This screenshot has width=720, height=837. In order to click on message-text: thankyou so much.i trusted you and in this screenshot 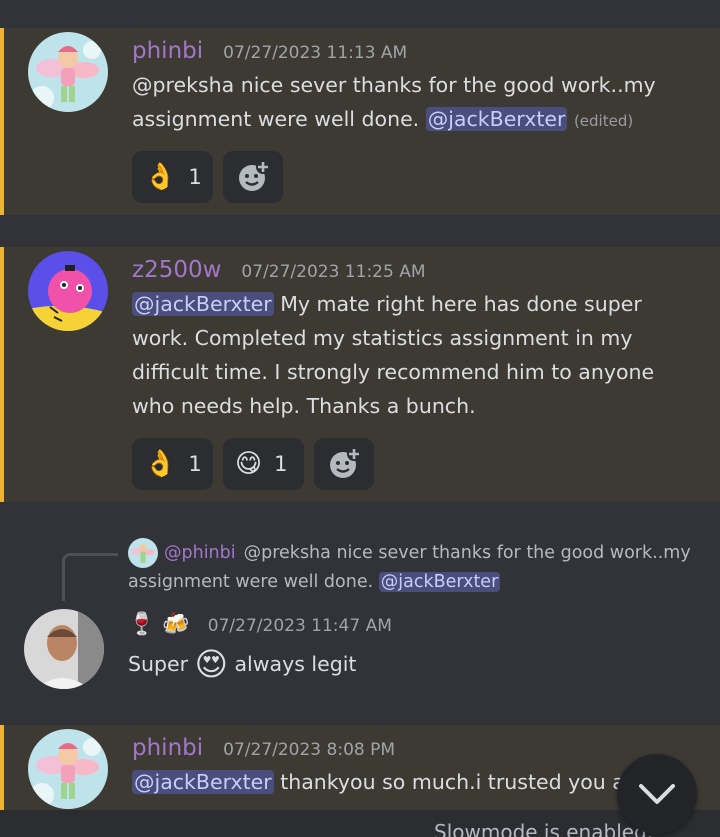, I will do `click(465, 782)`.